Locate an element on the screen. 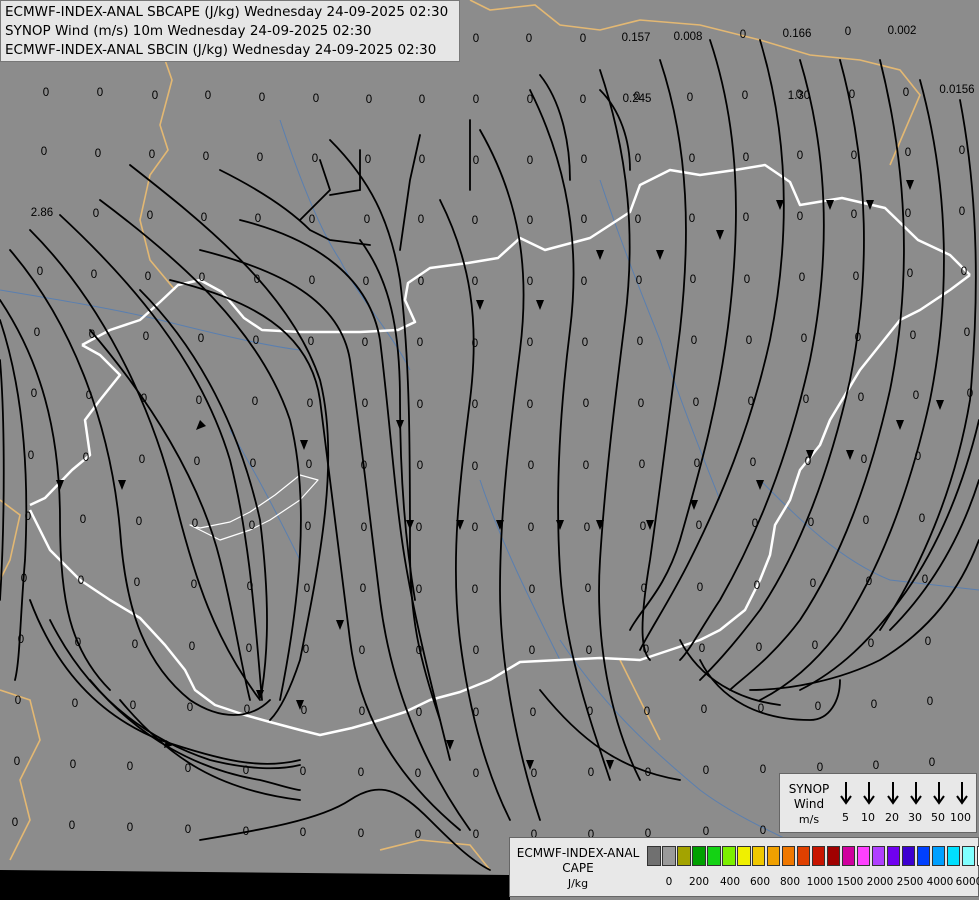 This screenshot has height=900, width=979. cape-legend-title: ECMWF-INDEX-ANAL CAPE J/kg is located at coordinates (578, 868).